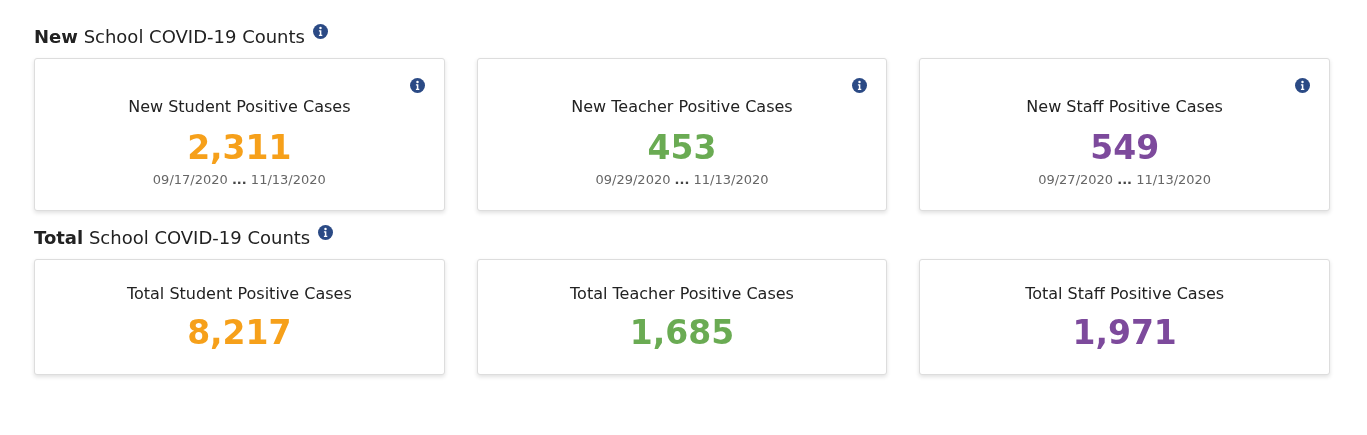  I want to click on card-label: Total Teacher Positive Cases, so click(682, 294).